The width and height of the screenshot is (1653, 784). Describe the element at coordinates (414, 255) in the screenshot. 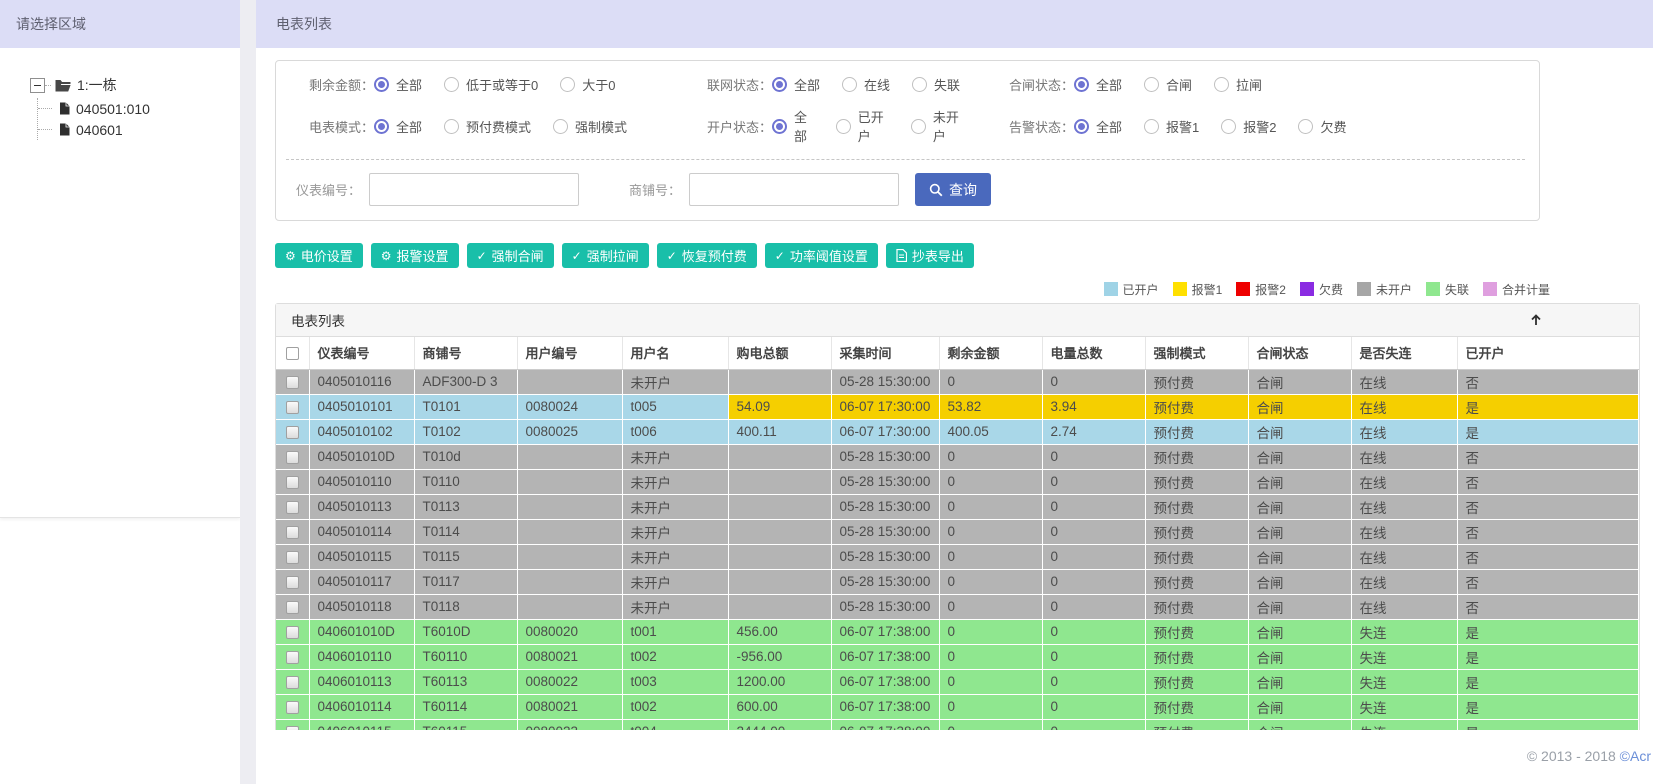

I see `alarm-settings-button: ⚙ 报警设置` at that location.